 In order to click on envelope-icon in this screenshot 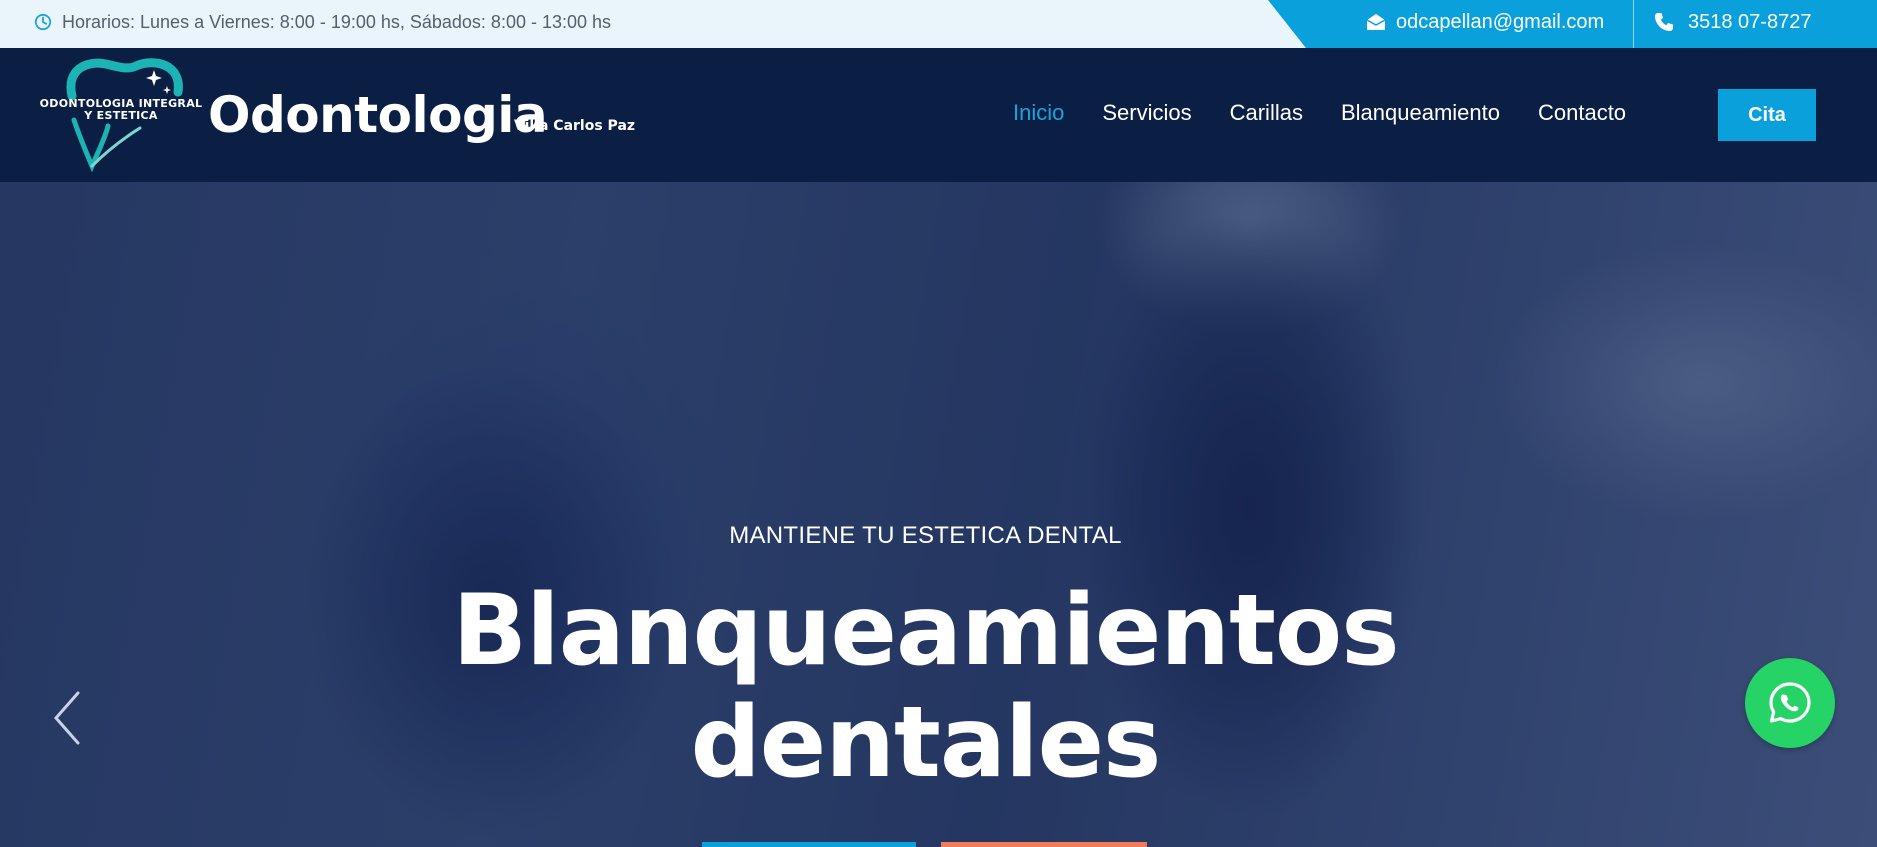, I will do `click(1376, 22)`.